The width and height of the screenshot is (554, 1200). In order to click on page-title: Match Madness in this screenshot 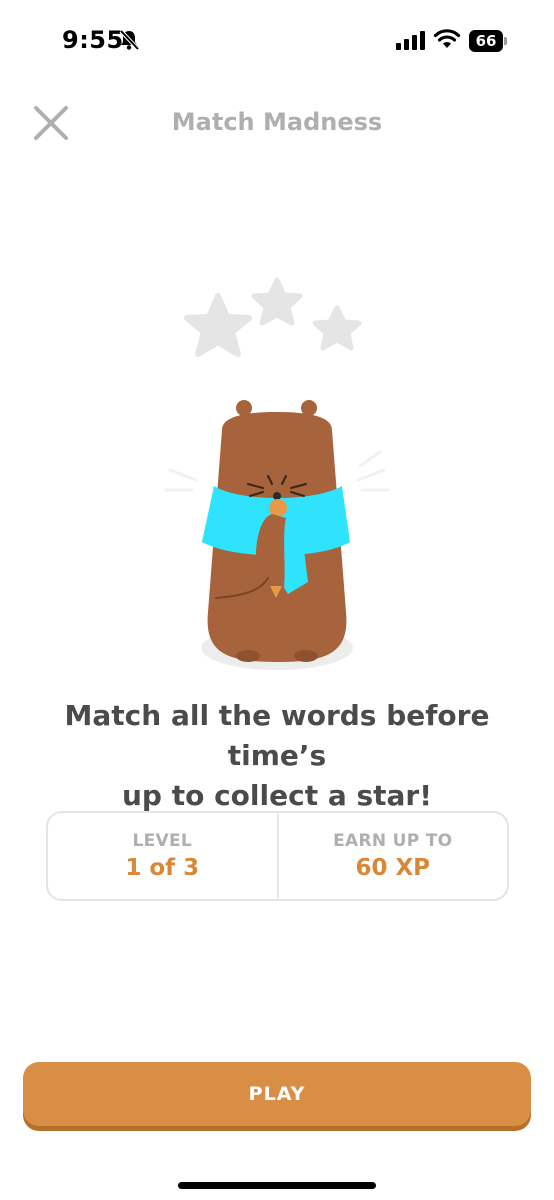, I will do `click(277, 122)`.